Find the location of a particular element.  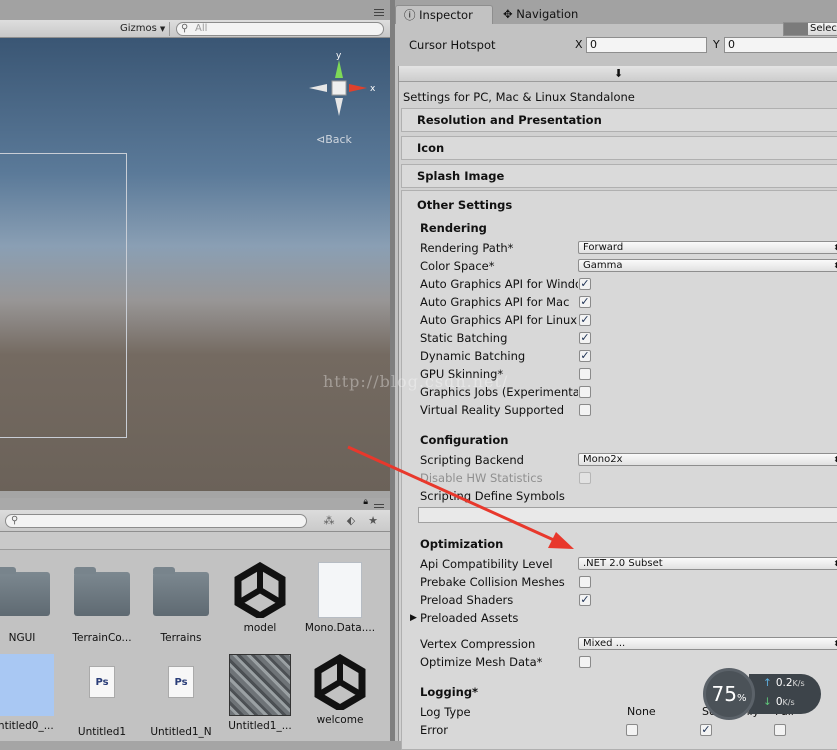

asset-item: Ps Untitled1 is located at coordinates (102, 696).